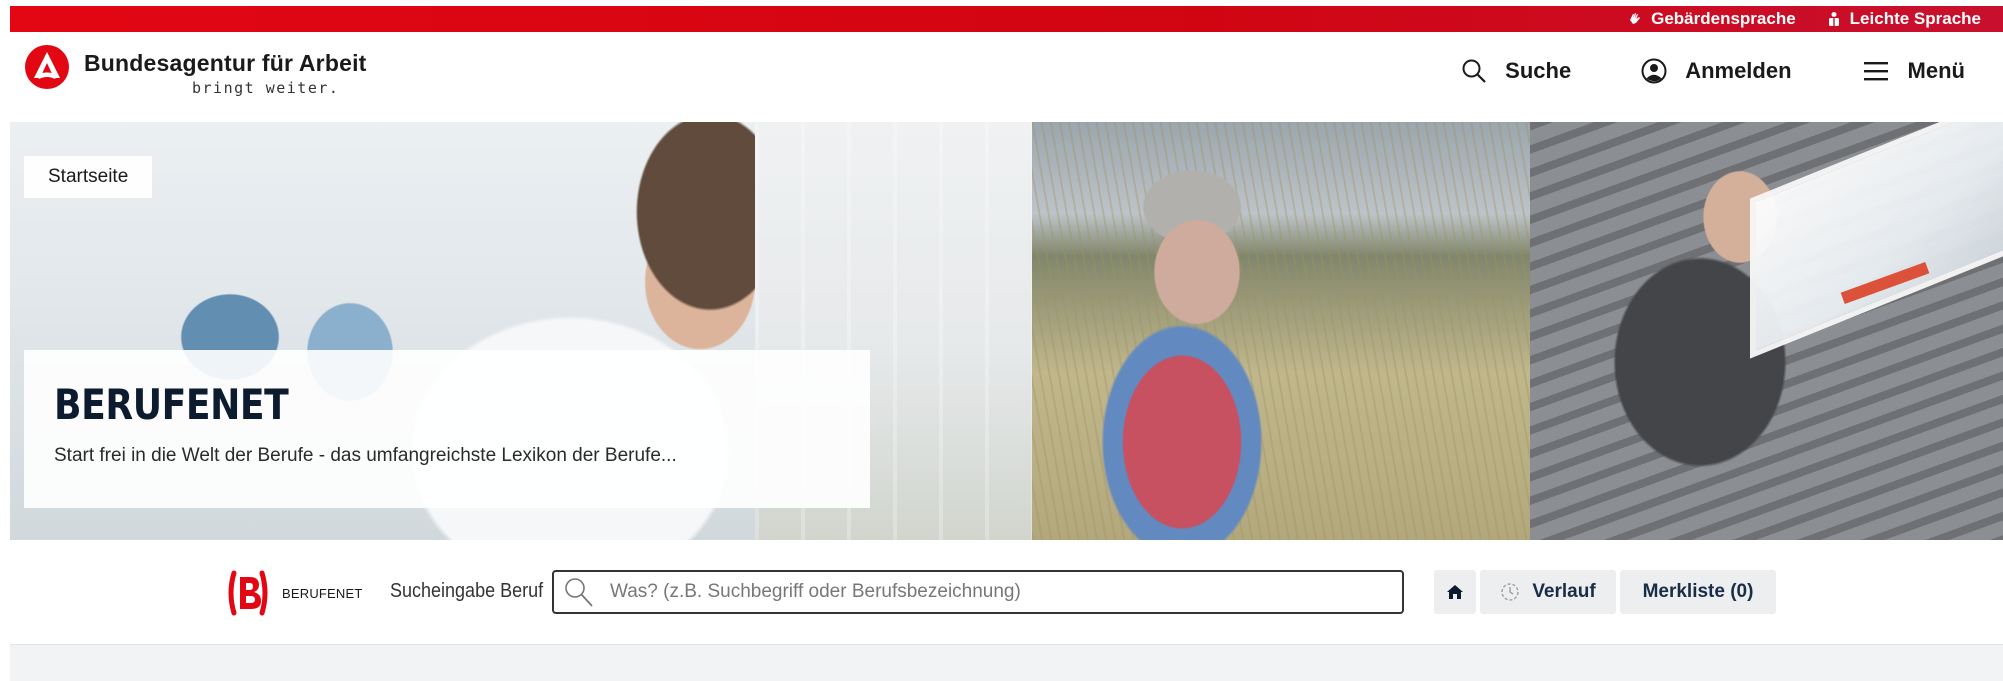 The width and height of the screenshot is (2003, 681). I want to click on accessibility-bar: Gebärdensprache Leichte Sprache, so click(1006, 19).